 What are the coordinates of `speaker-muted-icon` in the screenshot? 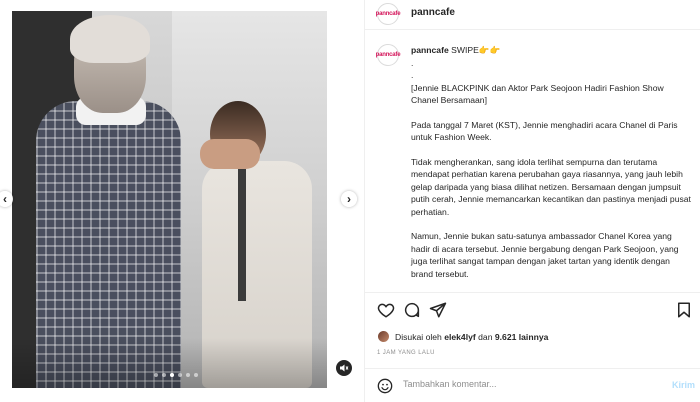 It's located at (344, 368).